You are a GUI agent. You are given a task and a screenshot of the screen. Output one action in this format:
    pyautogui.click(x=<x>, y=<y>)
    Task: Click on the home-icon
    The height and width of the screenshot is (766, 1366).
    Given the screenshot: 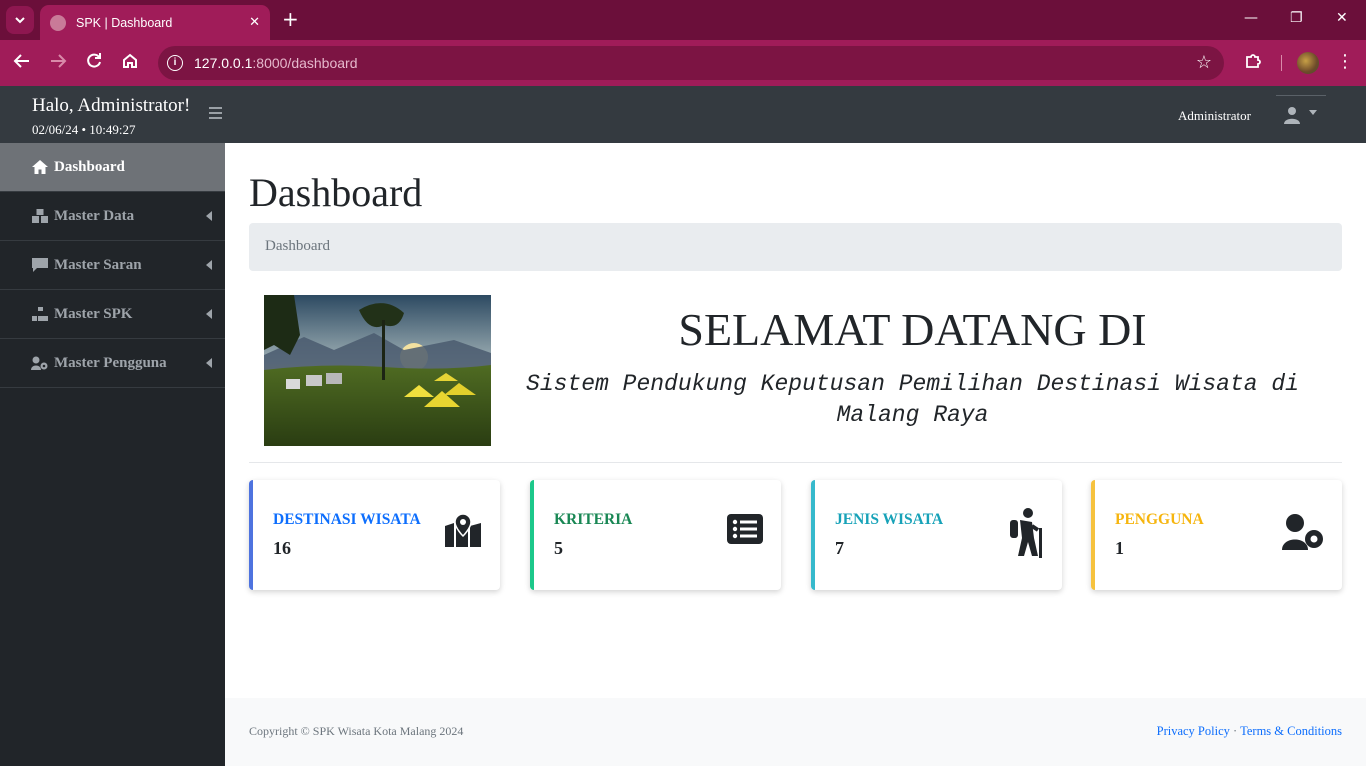 What is the action you would take?
    pyautogui.click(x=39, y=167)
    